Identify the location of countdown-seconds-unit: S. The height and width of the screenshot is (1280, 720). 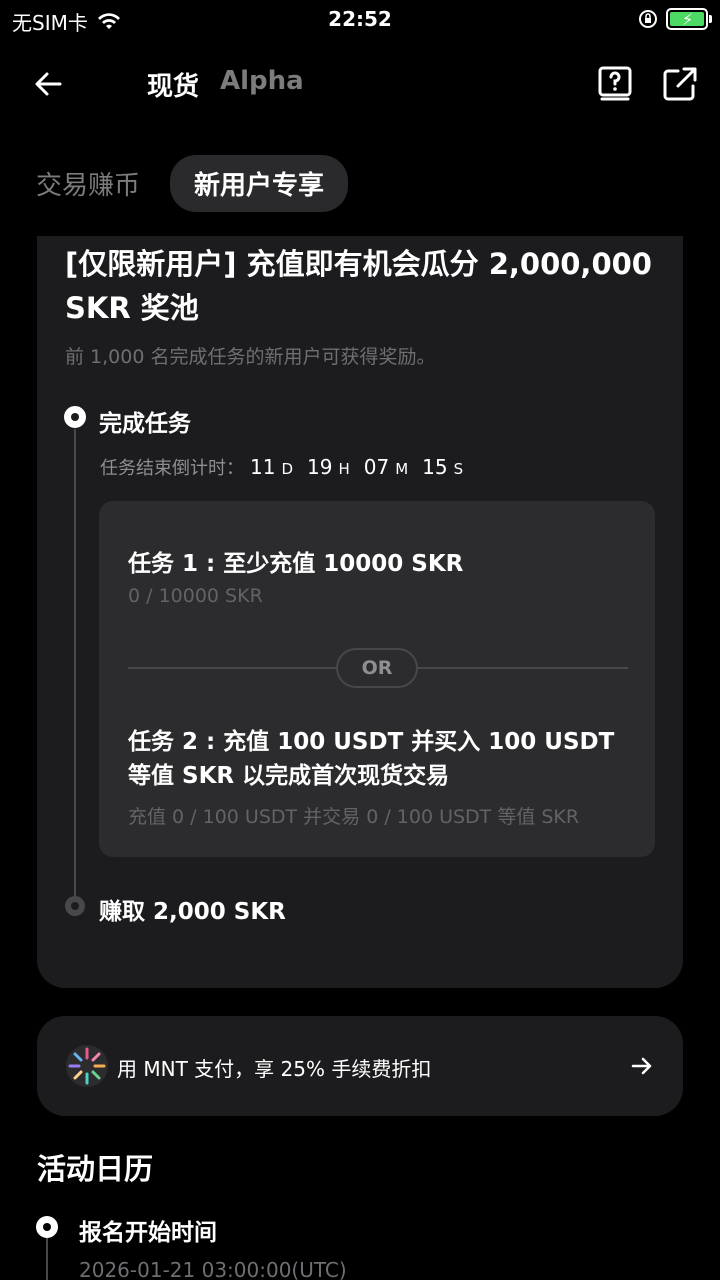
(458, 469).